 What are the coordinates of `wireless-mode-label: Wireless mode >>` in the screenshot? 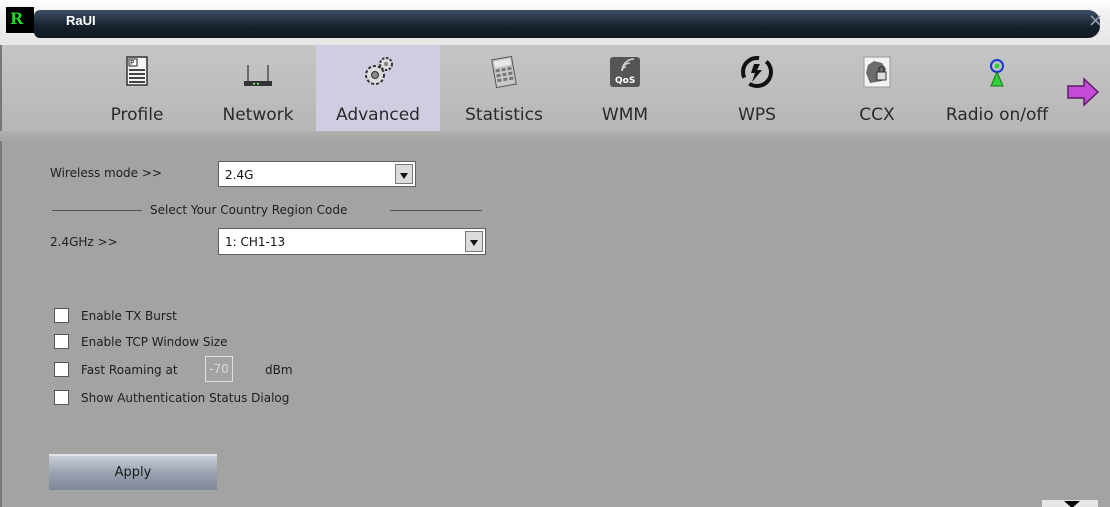 It's located at (106, 173).